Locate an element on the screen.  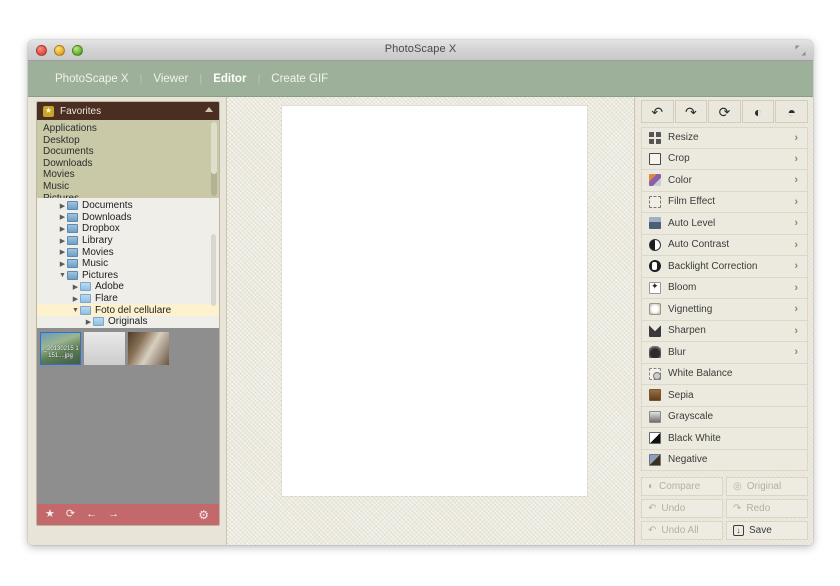
favorite-item: Movies is located at coordinates (130, 175).